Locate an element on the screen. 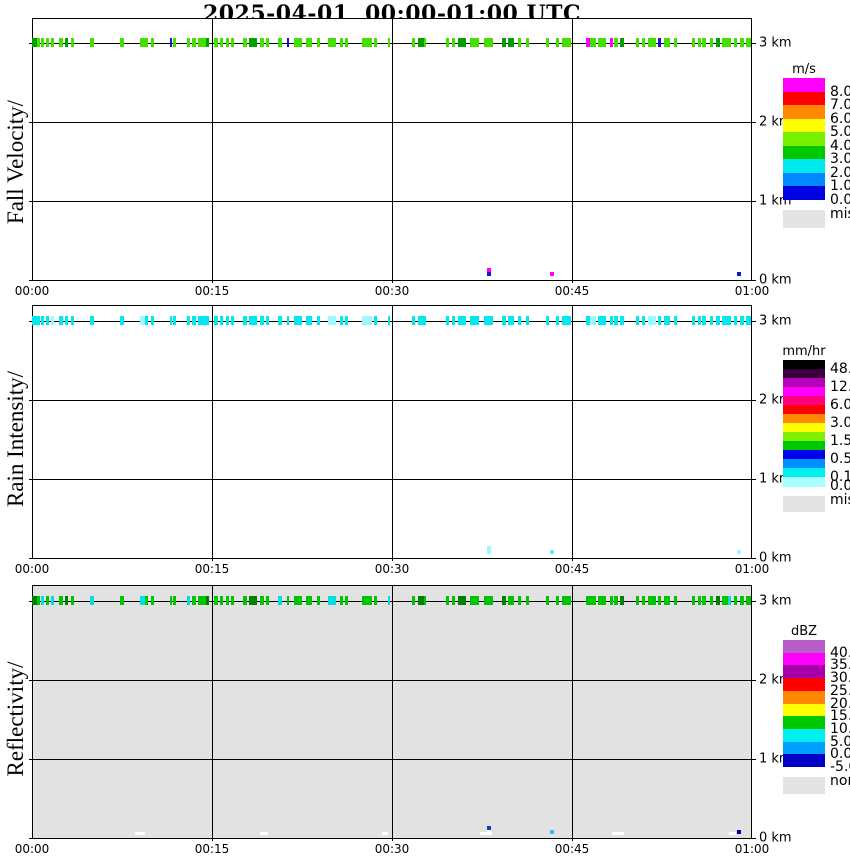  time-tick-label: 00:00 is located at coordinates (32, 569).